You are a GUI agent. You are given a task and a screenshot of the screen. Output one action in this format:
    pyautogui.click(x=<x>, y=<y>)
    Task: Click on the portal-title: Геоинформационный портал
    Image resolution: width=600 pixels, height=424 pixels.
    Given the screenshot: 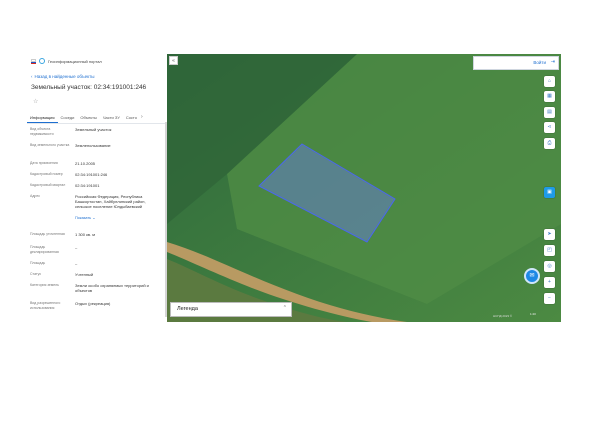 What is the action you would take?
    pyautogui.click(x=75, y=61)
    